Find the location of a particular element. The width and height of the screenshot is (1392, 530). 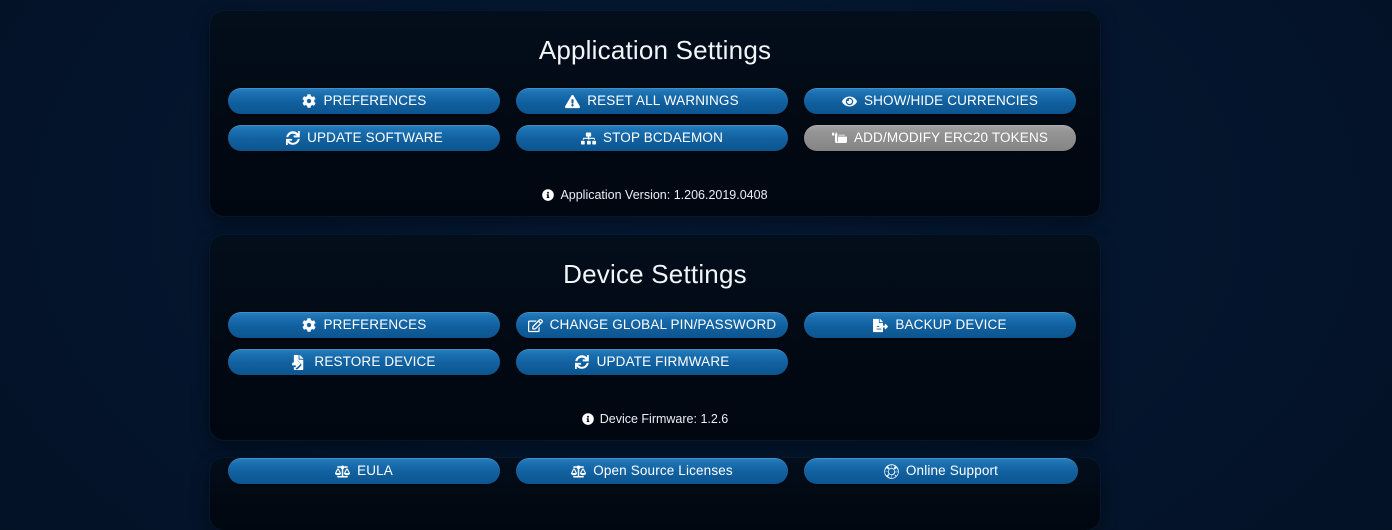

warning-icon is located at coordinates (573, 101).